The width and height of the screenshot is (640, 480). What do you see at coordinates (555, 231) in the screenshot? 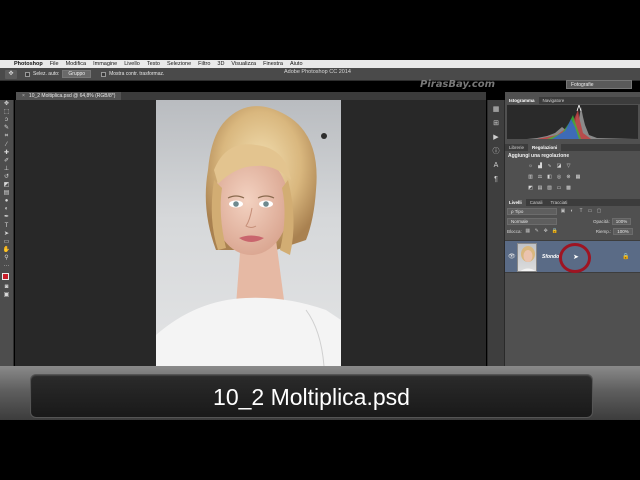
I see `lock-all-icon: 🔒` at bounding box center [555, 231].